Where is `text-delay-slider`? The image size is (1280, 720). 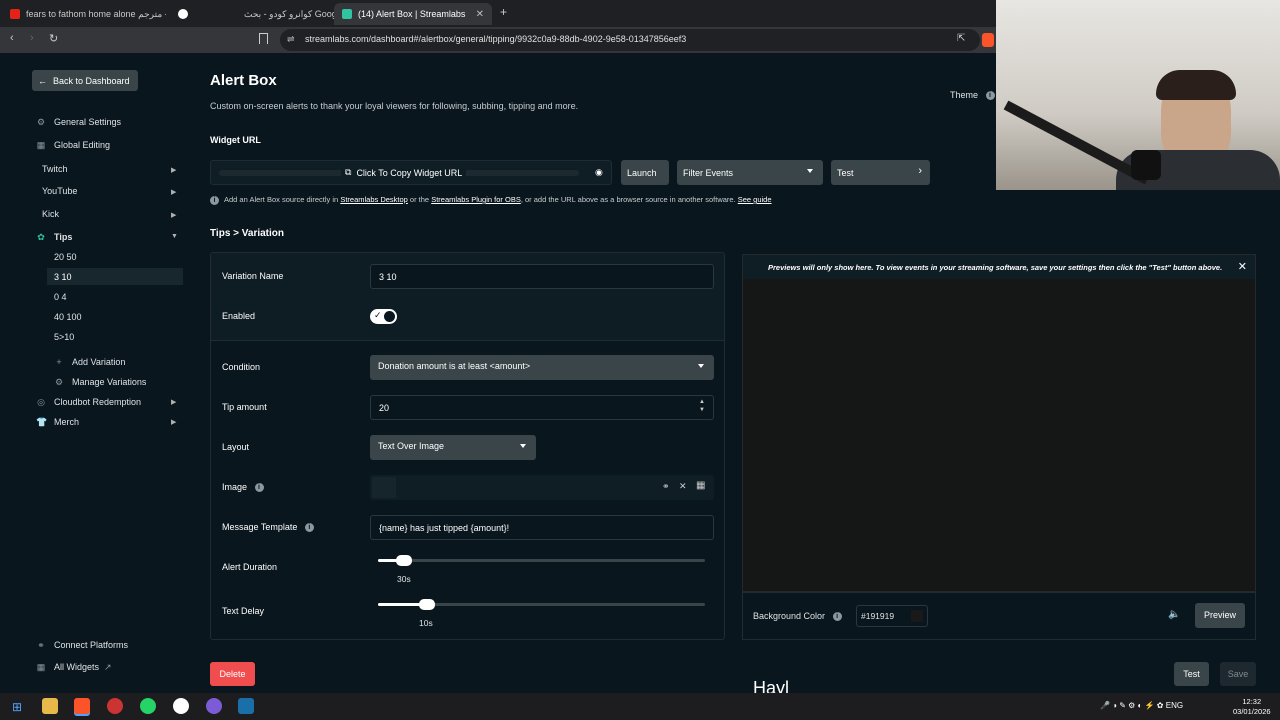 text-delay-slider is located at coordinates (541, 604).